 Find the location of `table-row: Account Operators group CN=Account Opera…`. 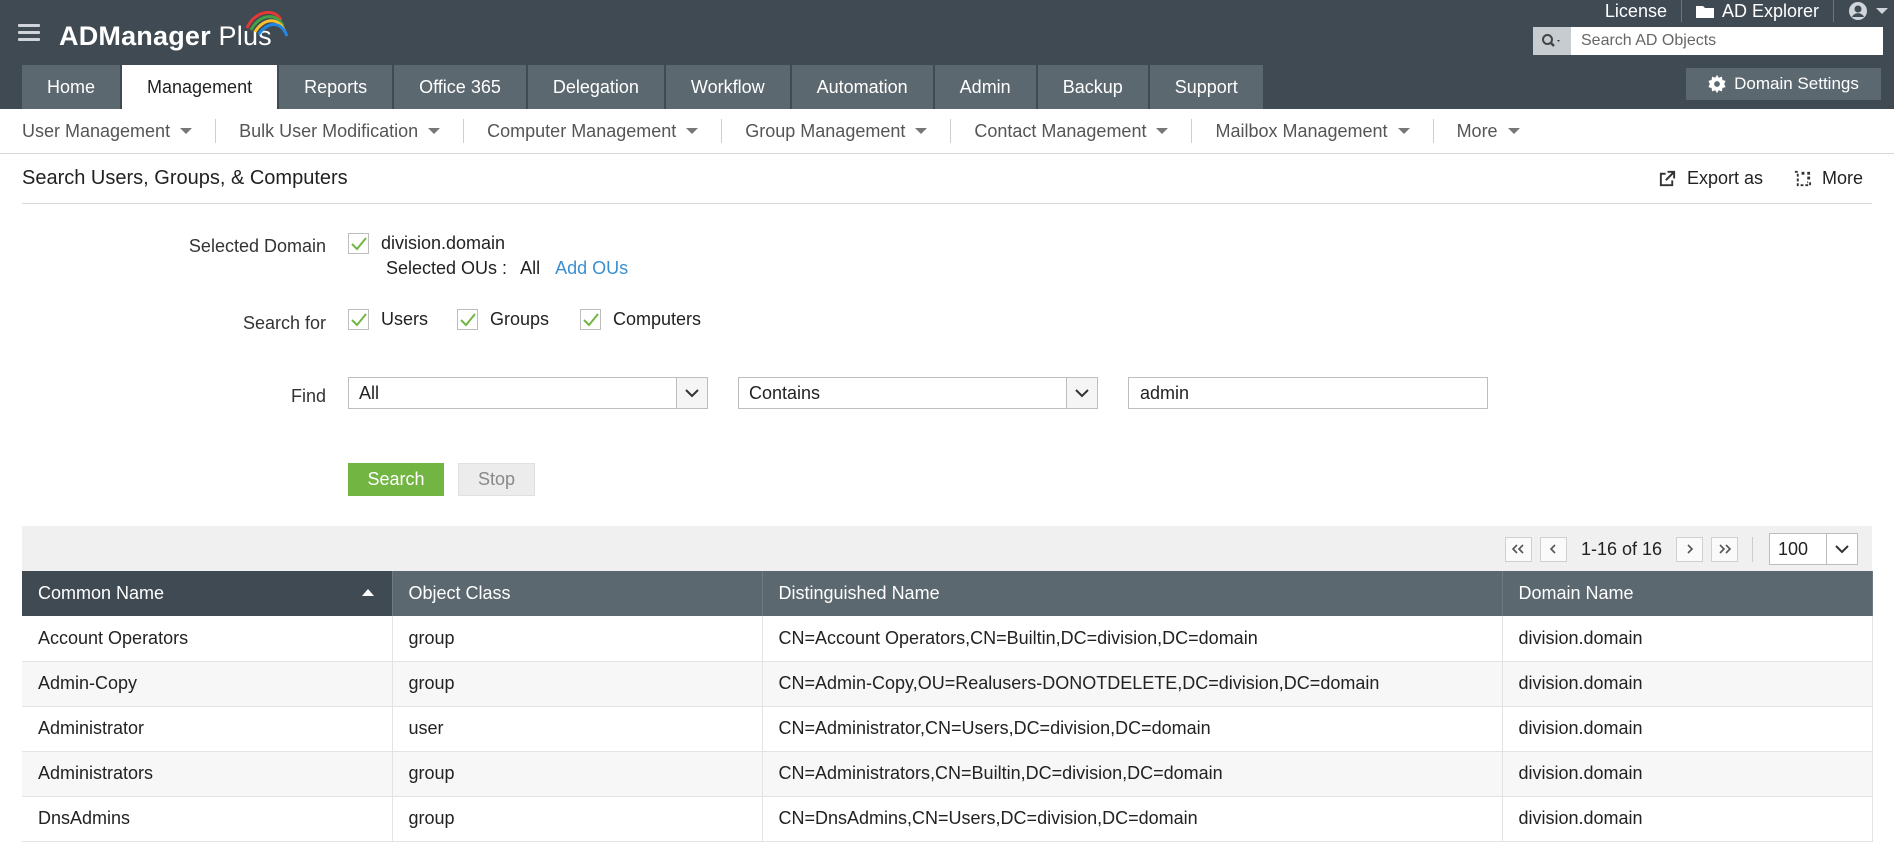

table-row: Account Operators group CN=Account Opera… is located at coordinates (947, 639).